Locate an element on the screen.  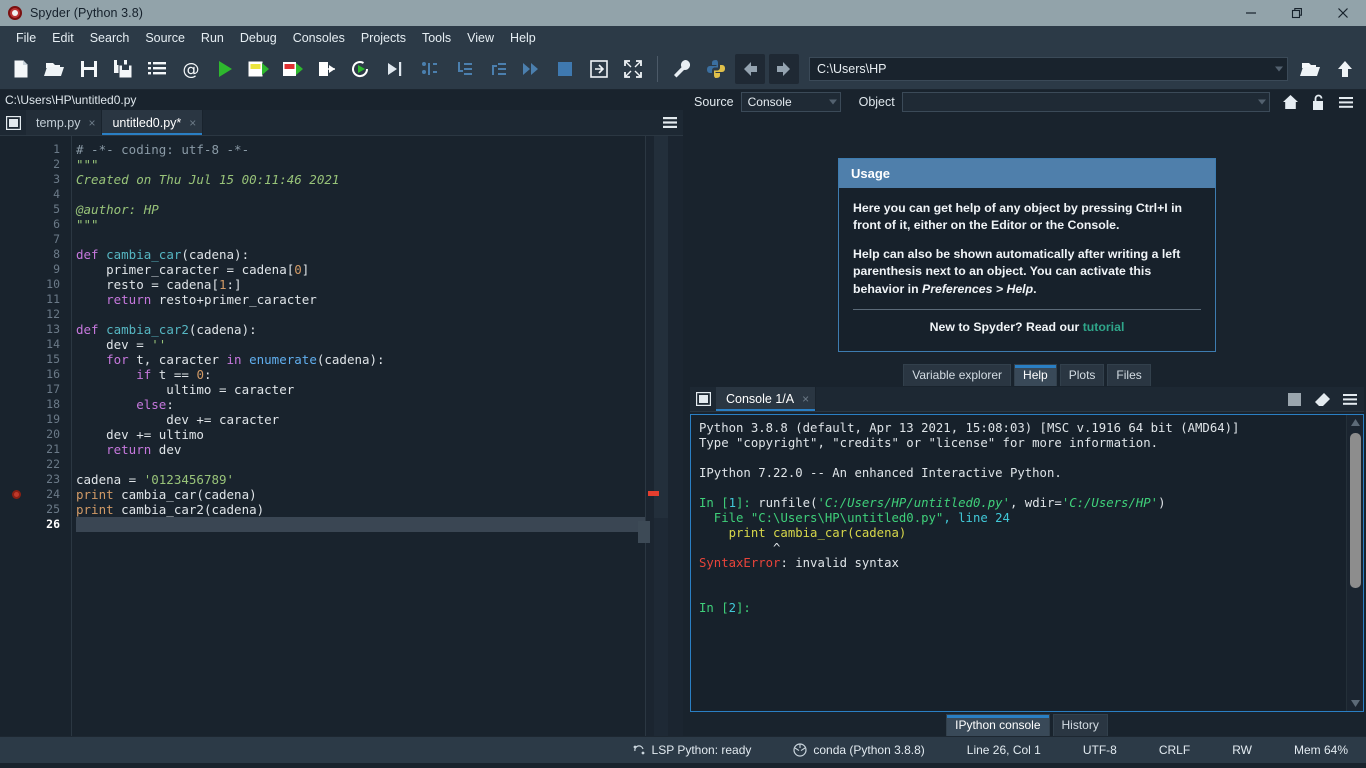
continue-icon is located at coordinates (531, 69).